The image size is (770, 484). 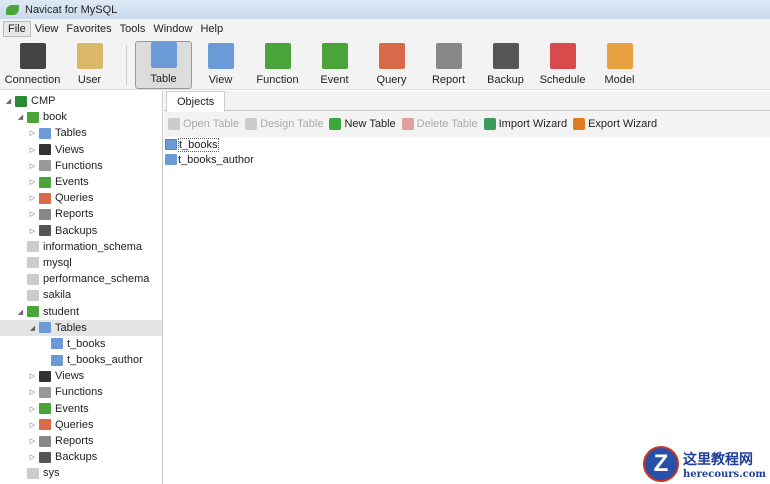 I want to click on toolbar-table-button: Table, so click(x=163, y=65).